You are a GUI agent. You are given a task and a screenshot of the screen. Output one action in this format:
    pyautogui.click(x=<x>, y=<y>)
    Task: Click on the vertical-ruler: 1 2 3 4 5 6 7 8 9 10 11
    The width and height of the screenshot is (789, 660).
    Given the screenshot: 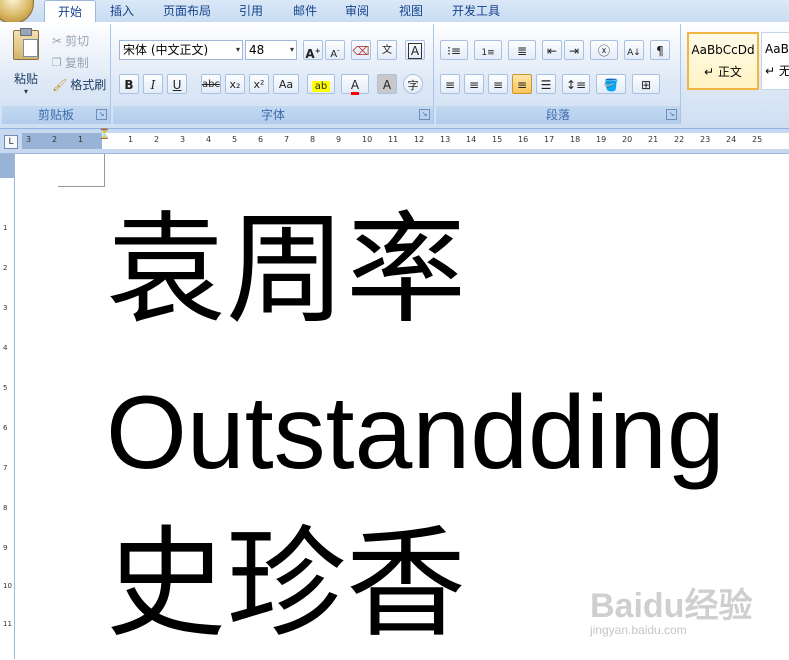 What is the action you would take?
    pyautogui.click(x=7, y=406)
    